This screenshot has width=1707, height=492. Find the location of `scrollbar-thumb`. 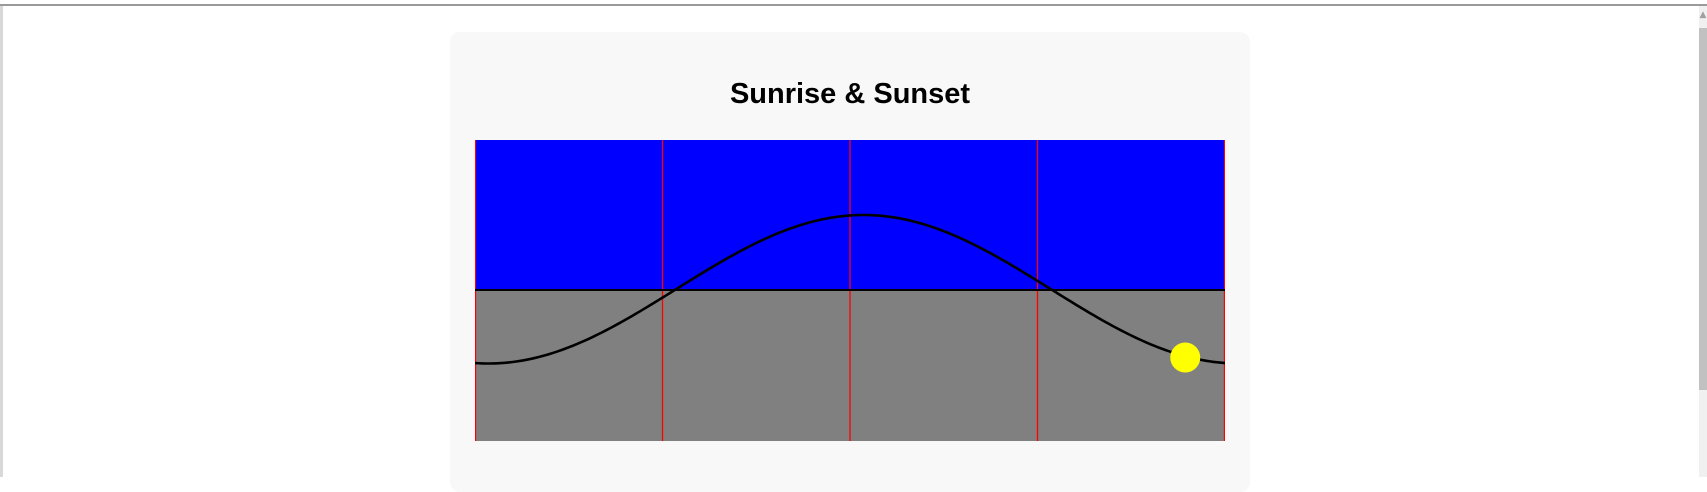

scrollbar-thumb is located at coordinates (1703, 209).